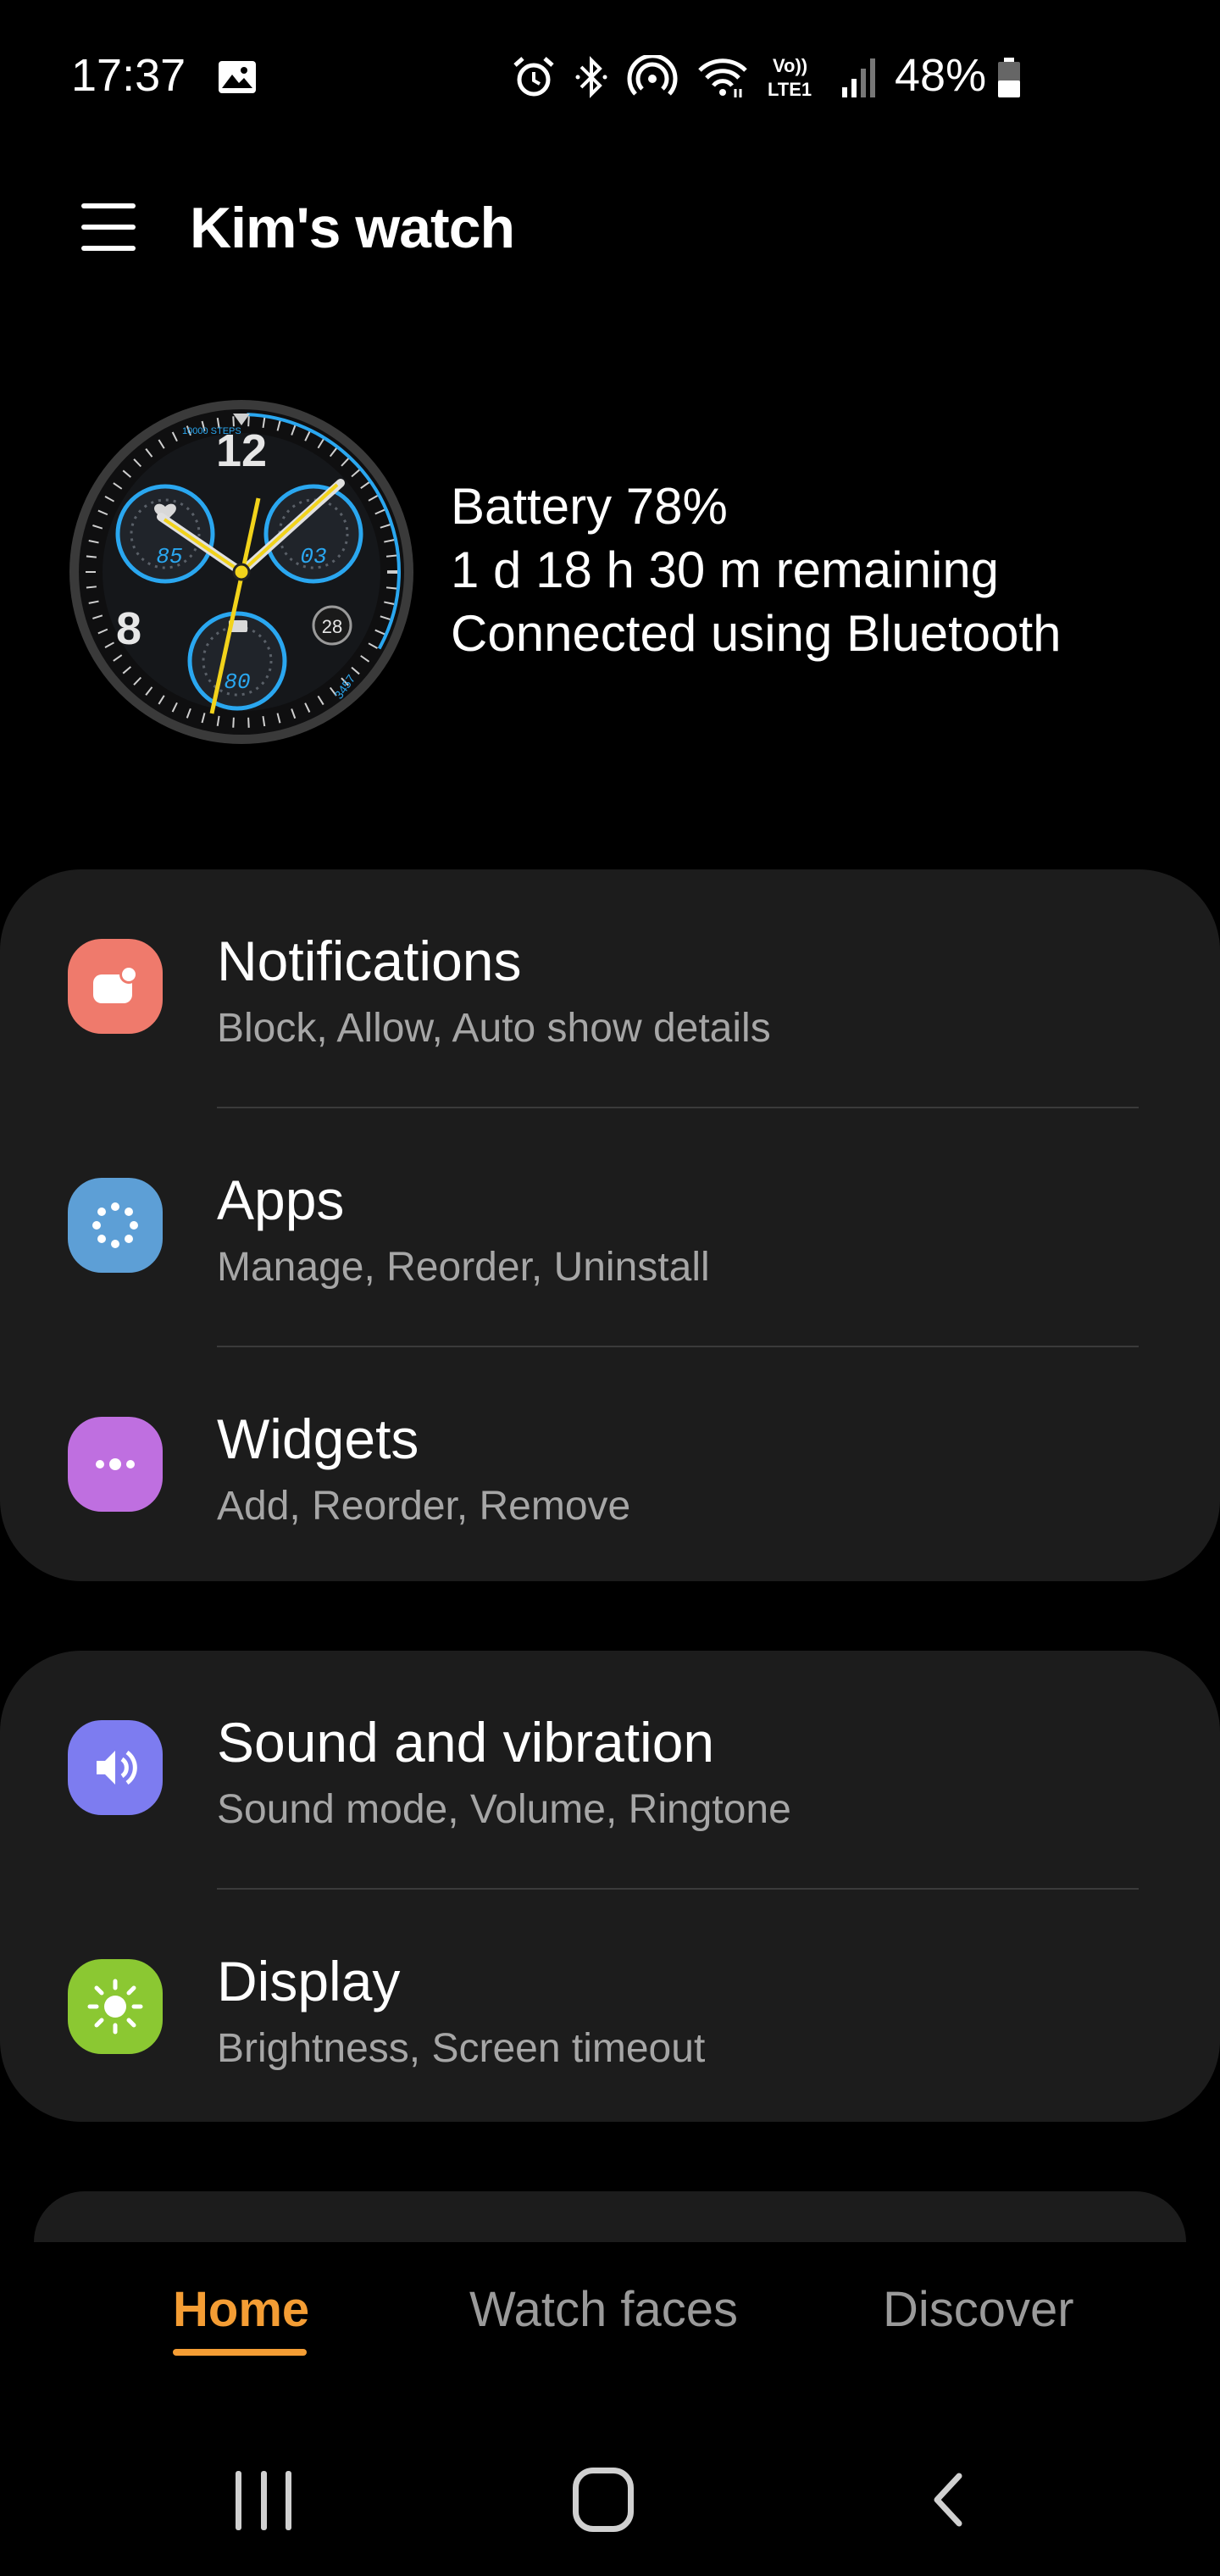  What do you see at coordinates (756, 633) in the screenshot?
I see `watch-connection: Connected using Bluetooth` at bounding box center [756, 633].